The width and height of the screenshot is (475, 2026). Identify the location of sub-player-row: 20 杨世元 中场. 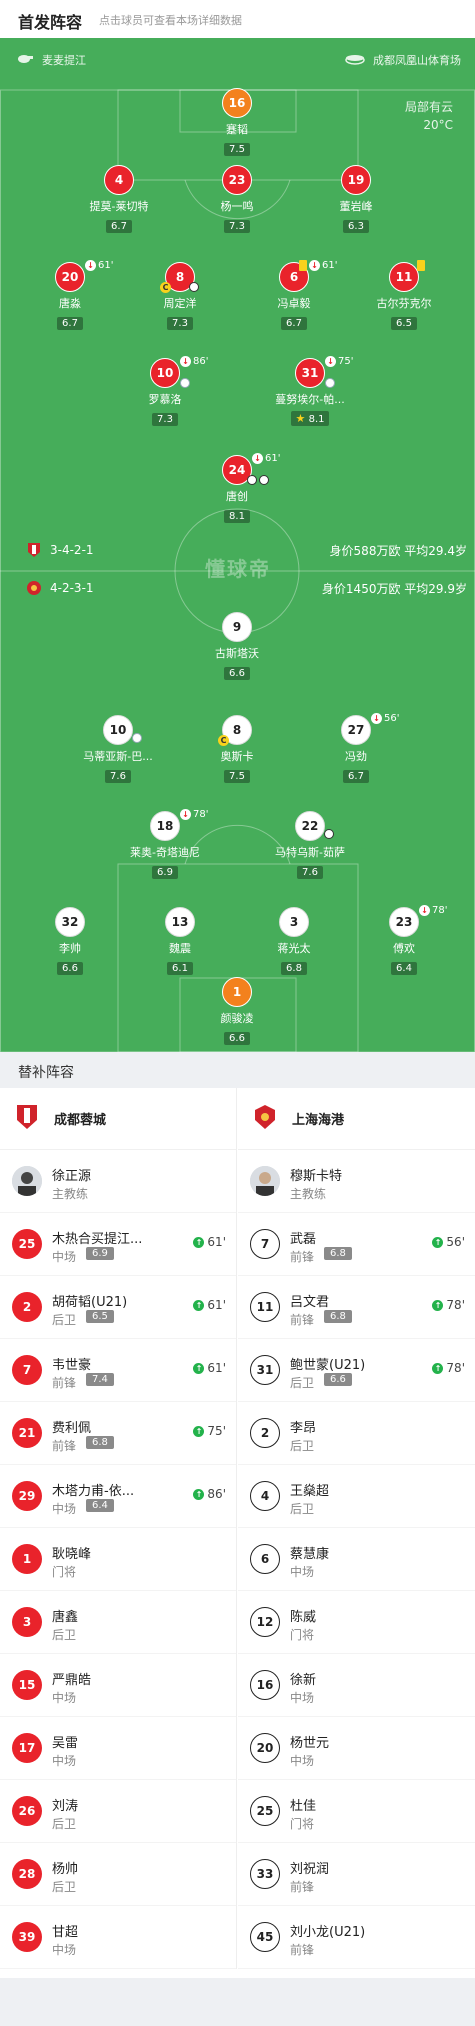
(356, 1748).